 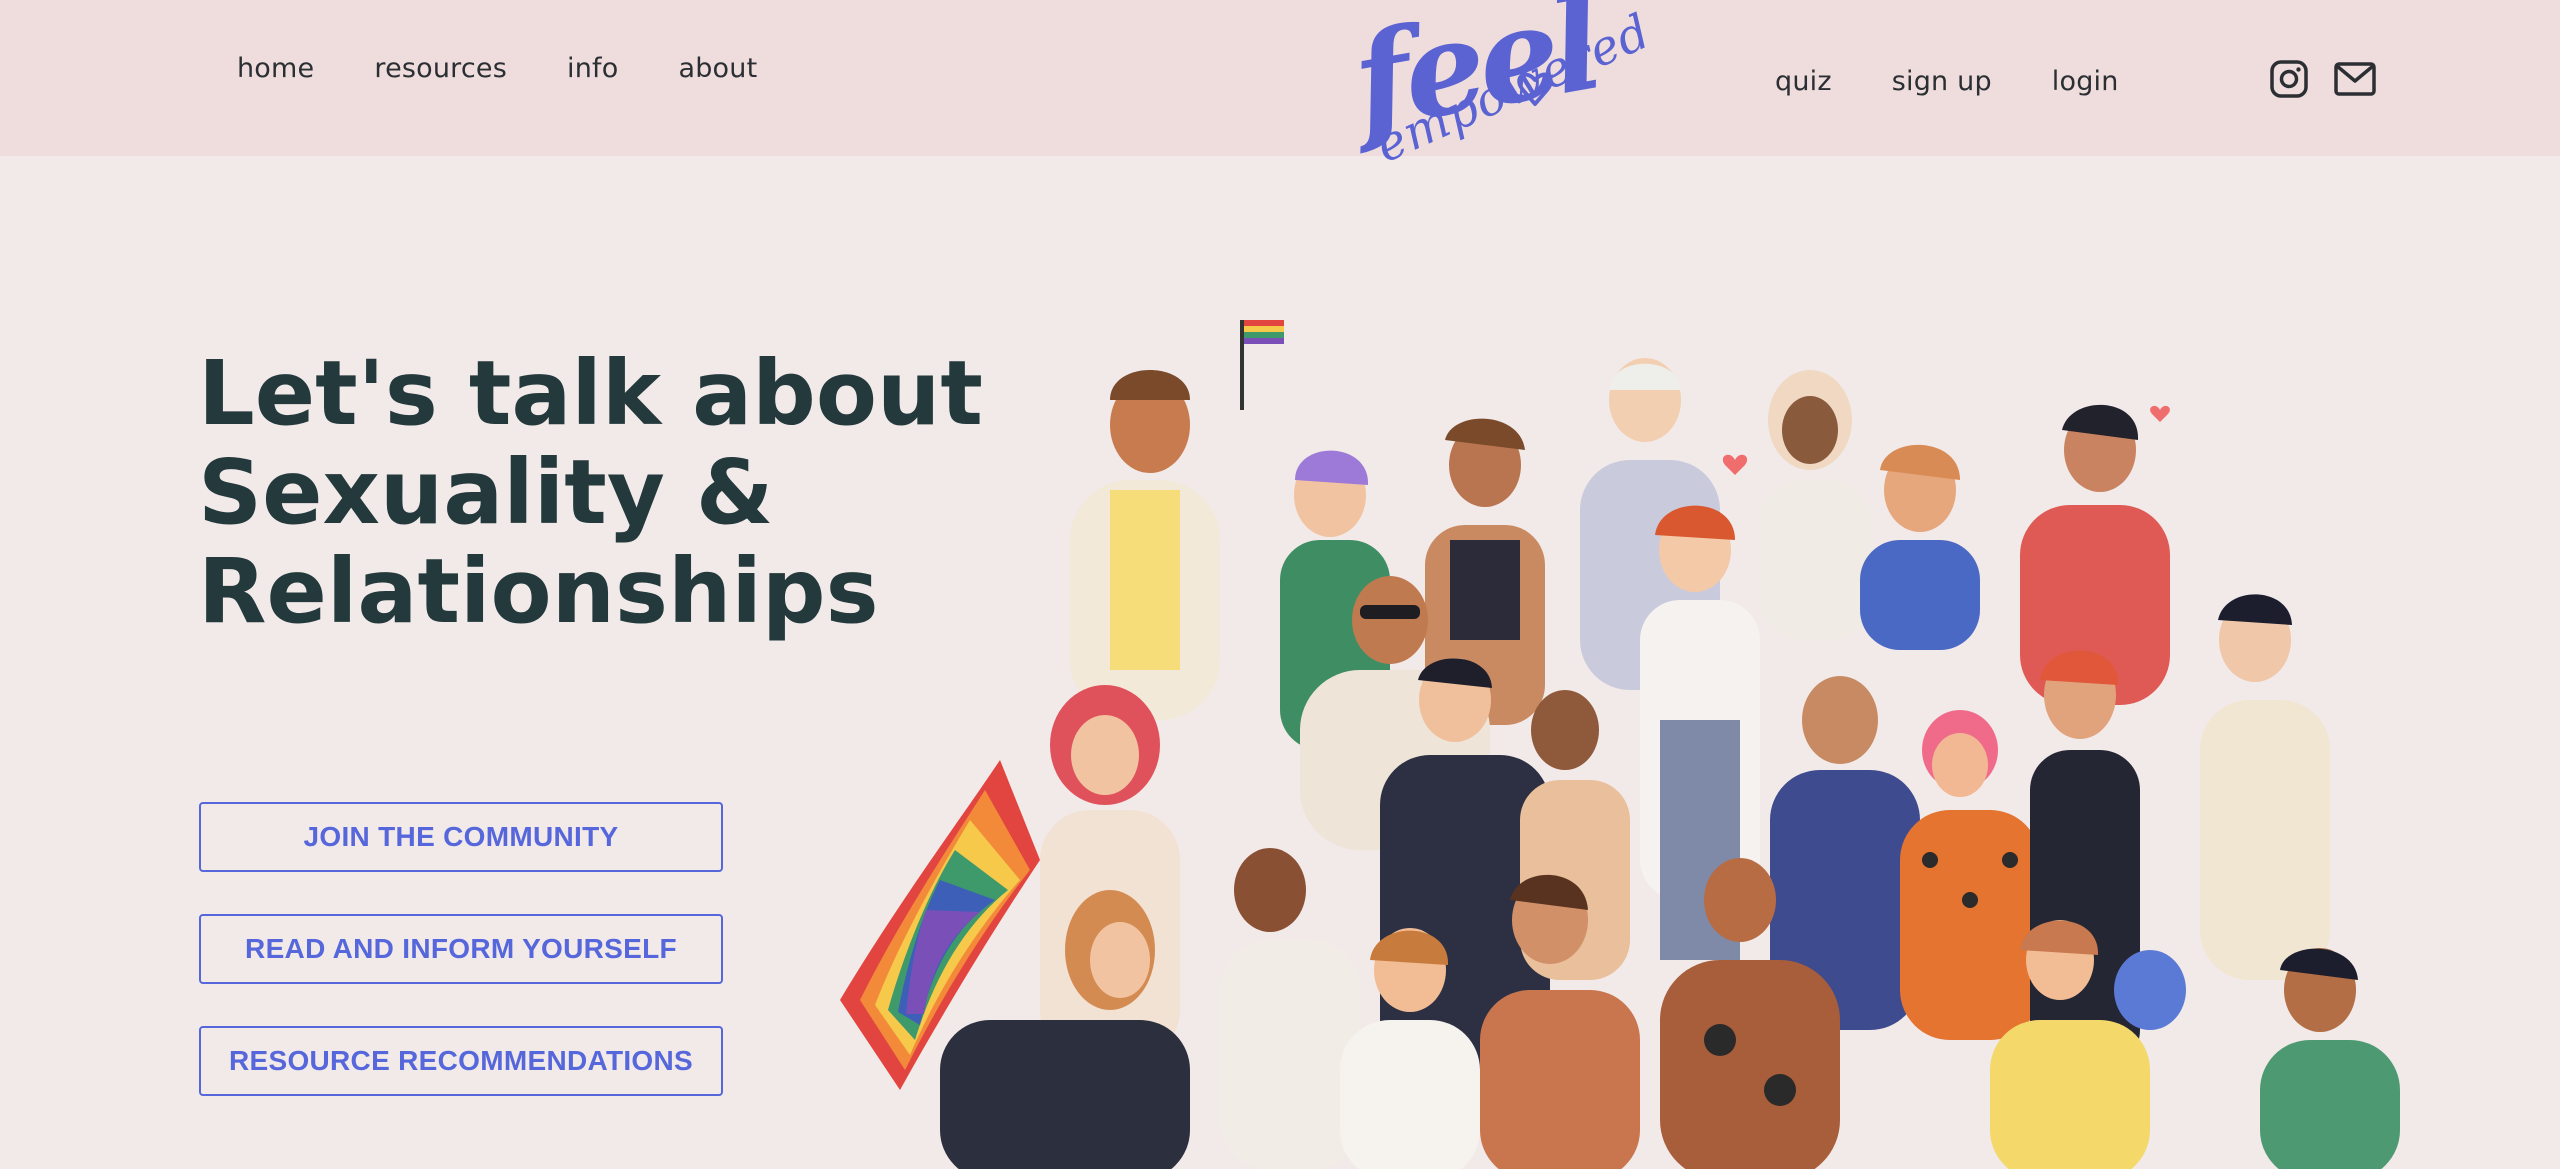 I want to click on nav-login-link: login, so click(x=2085, y=81).